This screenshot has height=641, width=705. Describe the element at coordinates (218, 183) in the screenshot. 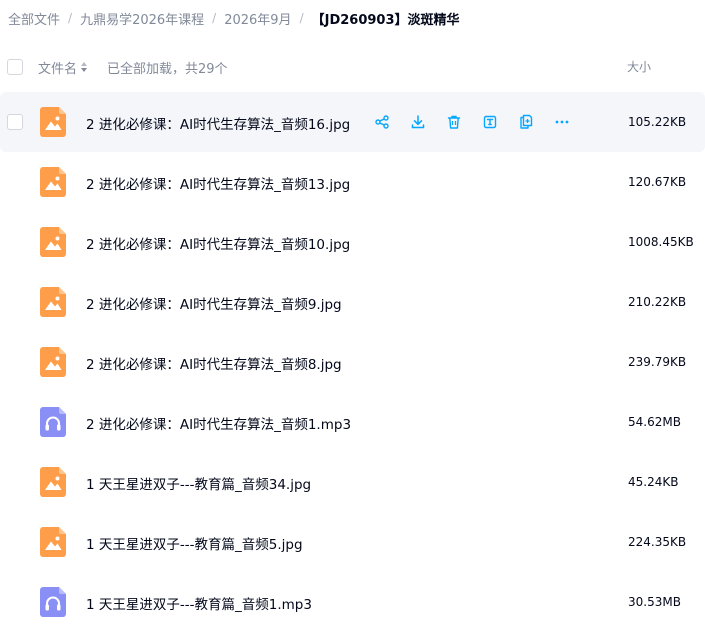

I see `file-name: 2 进化必修课：AI时代生存算法_音频13.jpg` at that location.